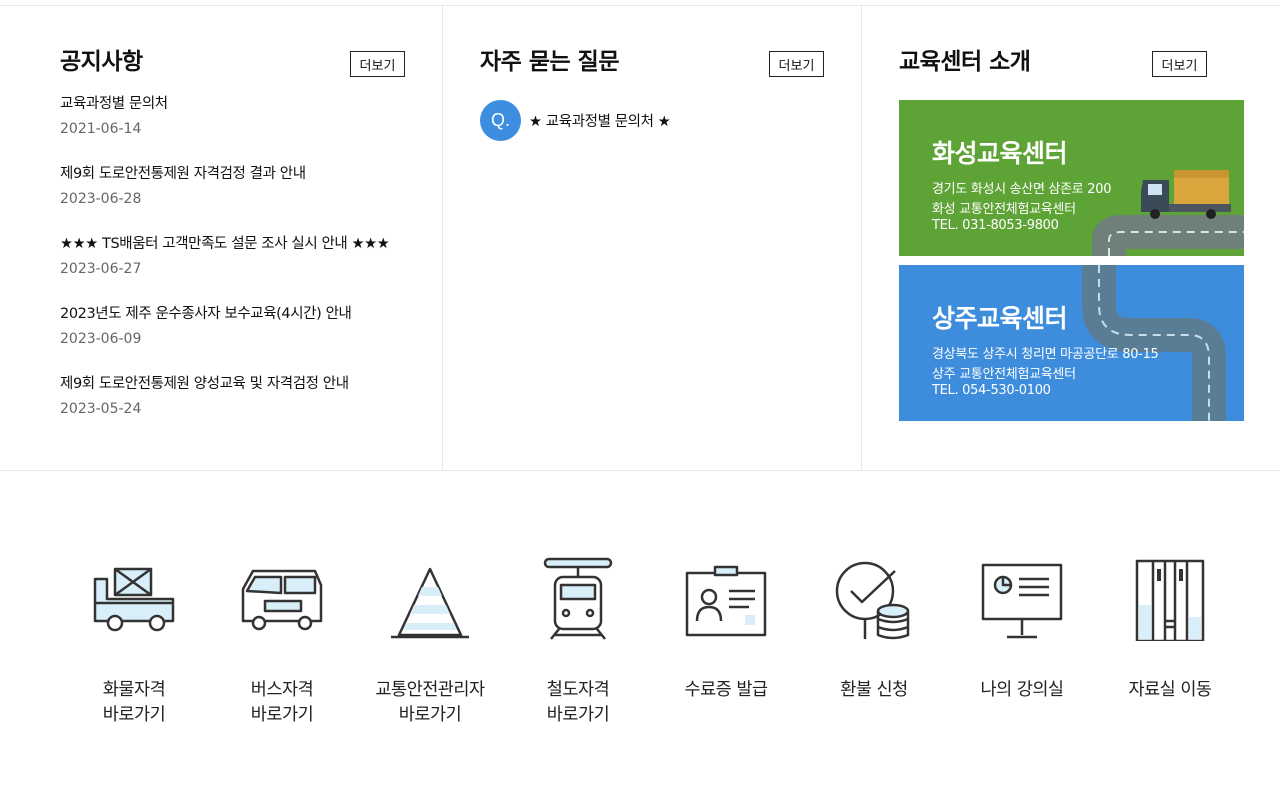 Image resolution: width=1280 pixels, height=807 pixels. What do you see at coordinates (430, 690) in the screenshot?
I see `quick-link-label: 교통안전관리자` at bounding box center [430, 690].